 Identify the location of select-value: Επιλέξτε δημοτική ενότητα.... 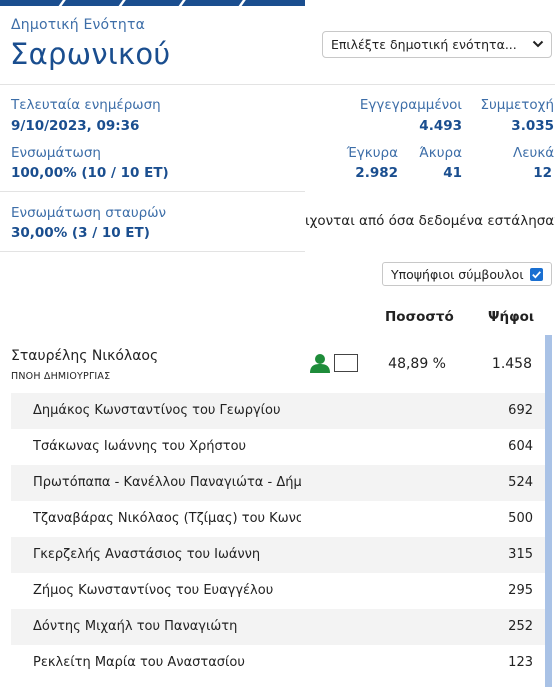
(424, 44).